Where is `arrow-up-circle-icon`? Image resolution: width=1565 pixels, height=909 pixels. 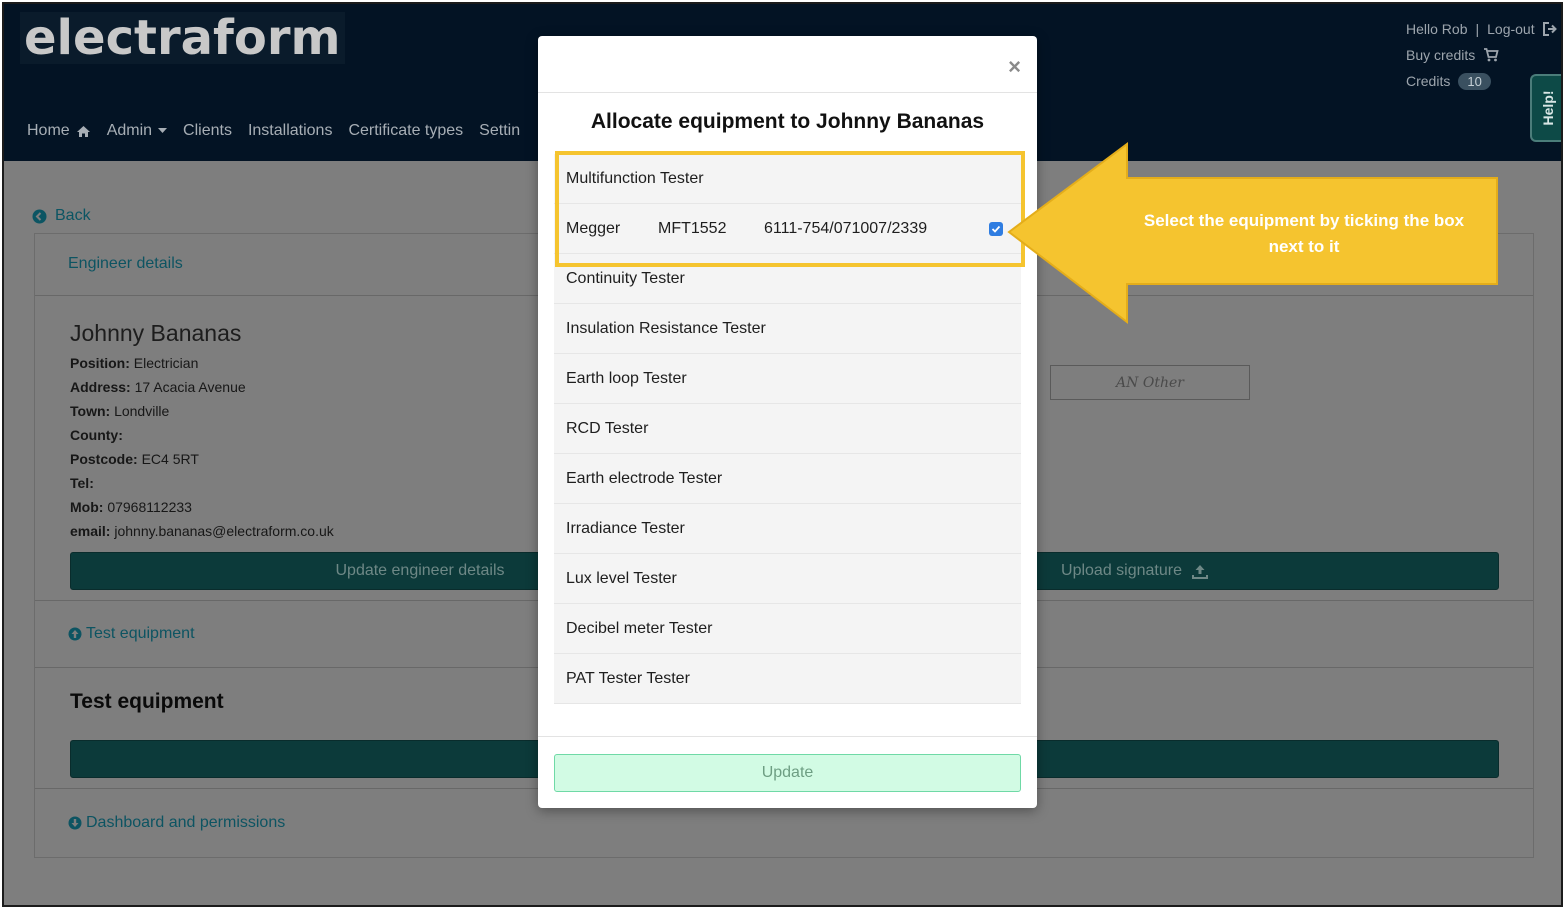
arrow-up-circle-icon is located at coordinates (75, 634).